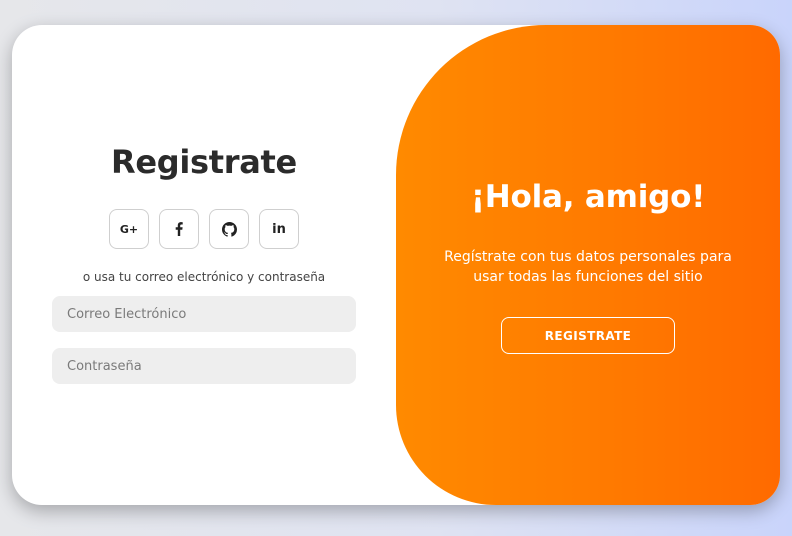  What do you see at coordinates (204, 162) in the screenshot?
I see `form-title: Registrate` at bounding box center [204, 162].